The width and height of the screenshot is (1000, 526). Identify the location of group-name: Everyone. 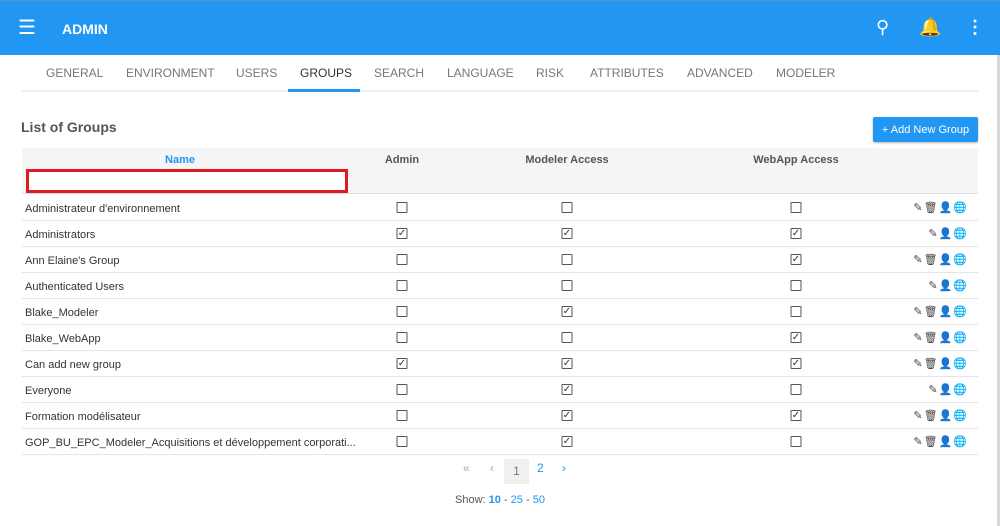
(48, 391).